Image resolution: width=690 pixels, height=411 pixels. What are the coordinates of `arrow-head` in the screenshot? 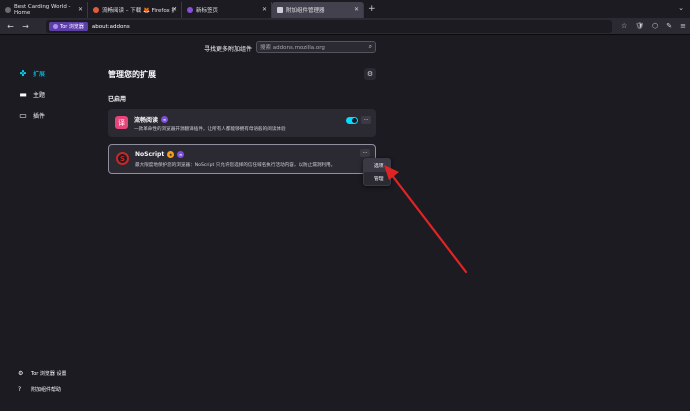 It's located at (391, 172).